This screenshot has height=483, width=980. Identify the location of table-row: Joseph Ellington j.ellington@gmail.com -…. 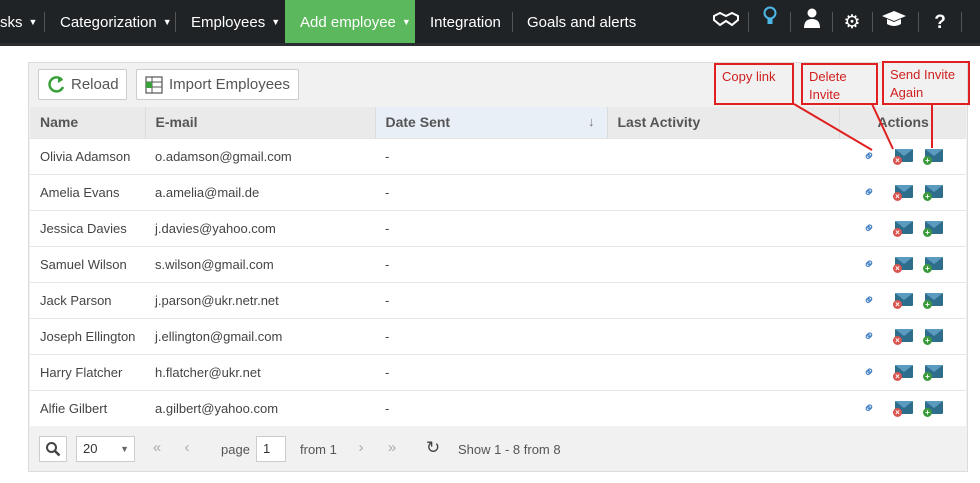
(498, 335).